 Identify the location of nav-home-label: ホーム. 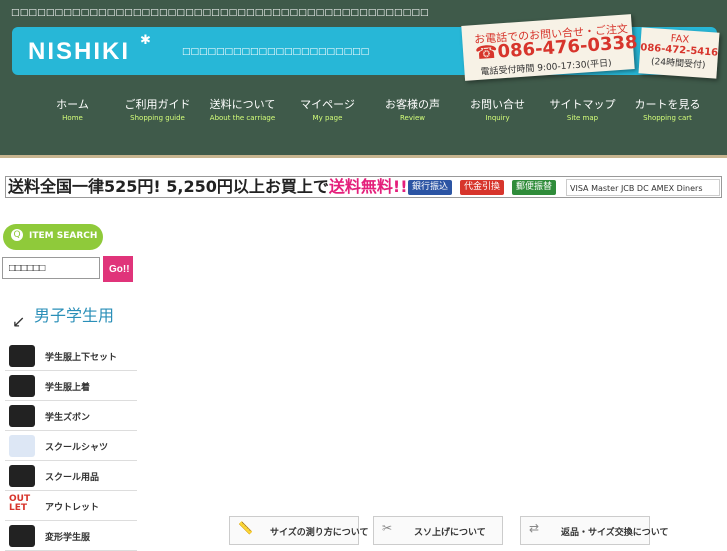
(72, 104).